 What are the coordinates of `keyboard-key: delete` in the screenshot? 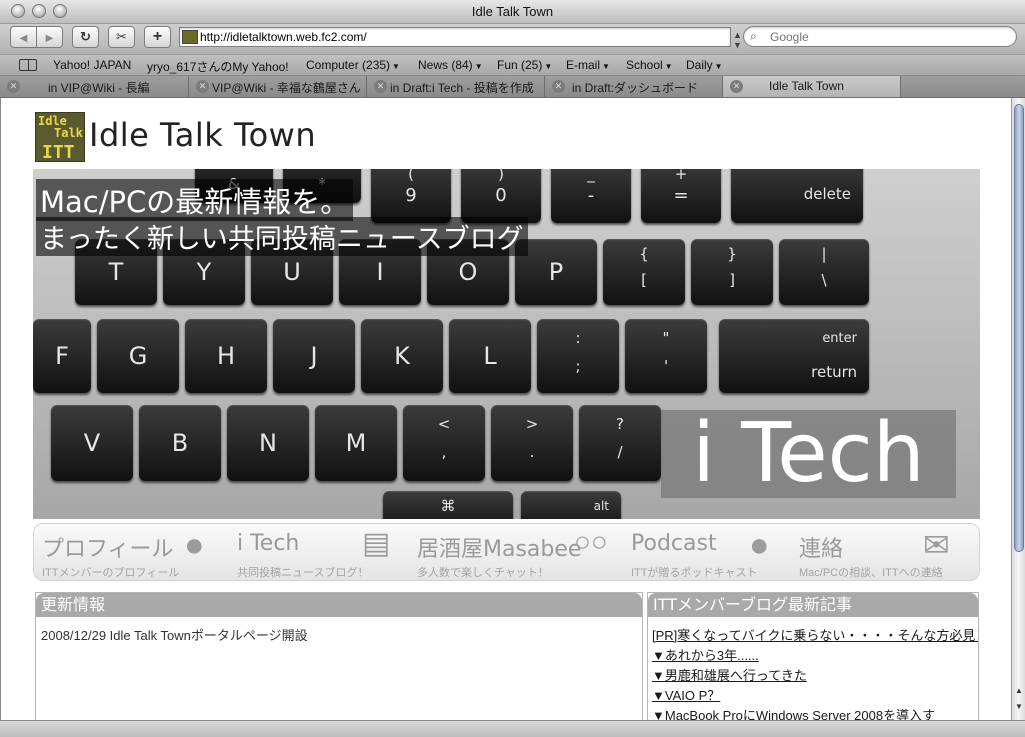 It's located at (797, 196).